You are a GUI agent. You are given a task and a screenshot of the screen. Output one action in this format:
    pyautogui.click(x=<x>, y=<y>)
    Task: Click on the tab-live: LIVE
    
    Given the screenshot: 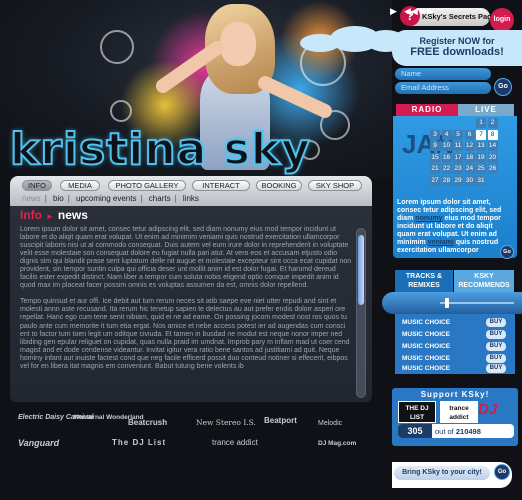 What is the action you would take?
    pyautogui.click(x=486, y=110)
    